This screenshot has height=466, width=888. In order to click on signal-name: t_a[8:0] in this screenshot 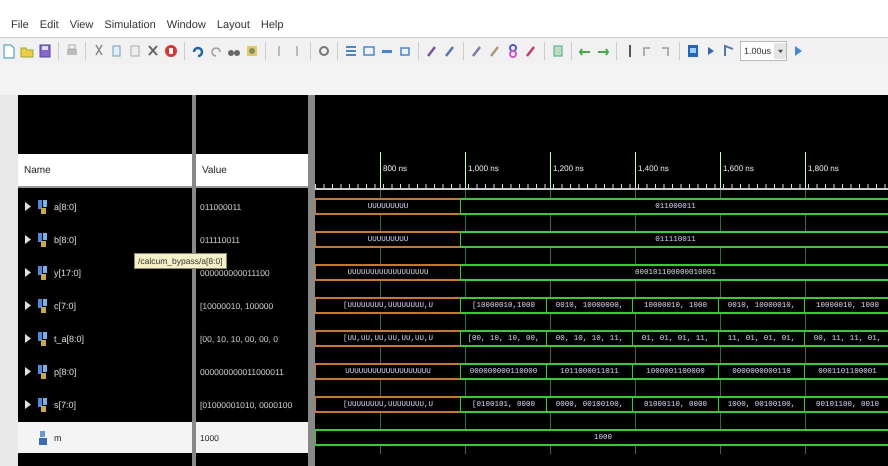, I will do `click(69, 339)`.